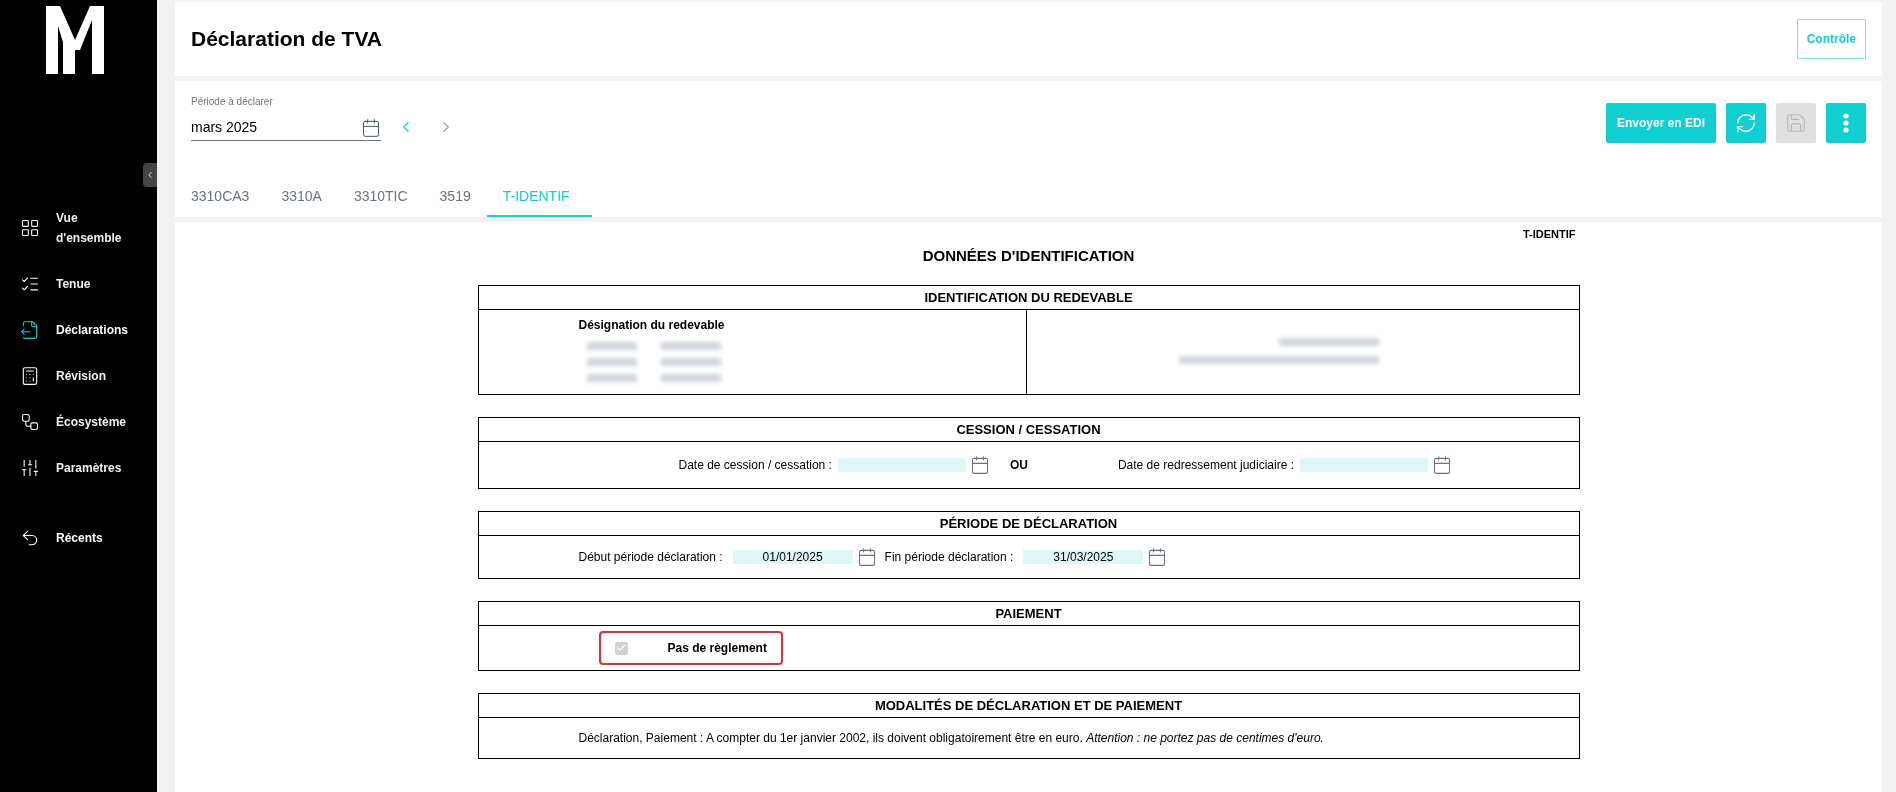 Image resolution: width=1896 pixels, height=792 pixels. What do you see at coordinates (1083, 557) in the screenshot?
I see `date-field: 31/03/2025` at bounding box center [1083, 557].